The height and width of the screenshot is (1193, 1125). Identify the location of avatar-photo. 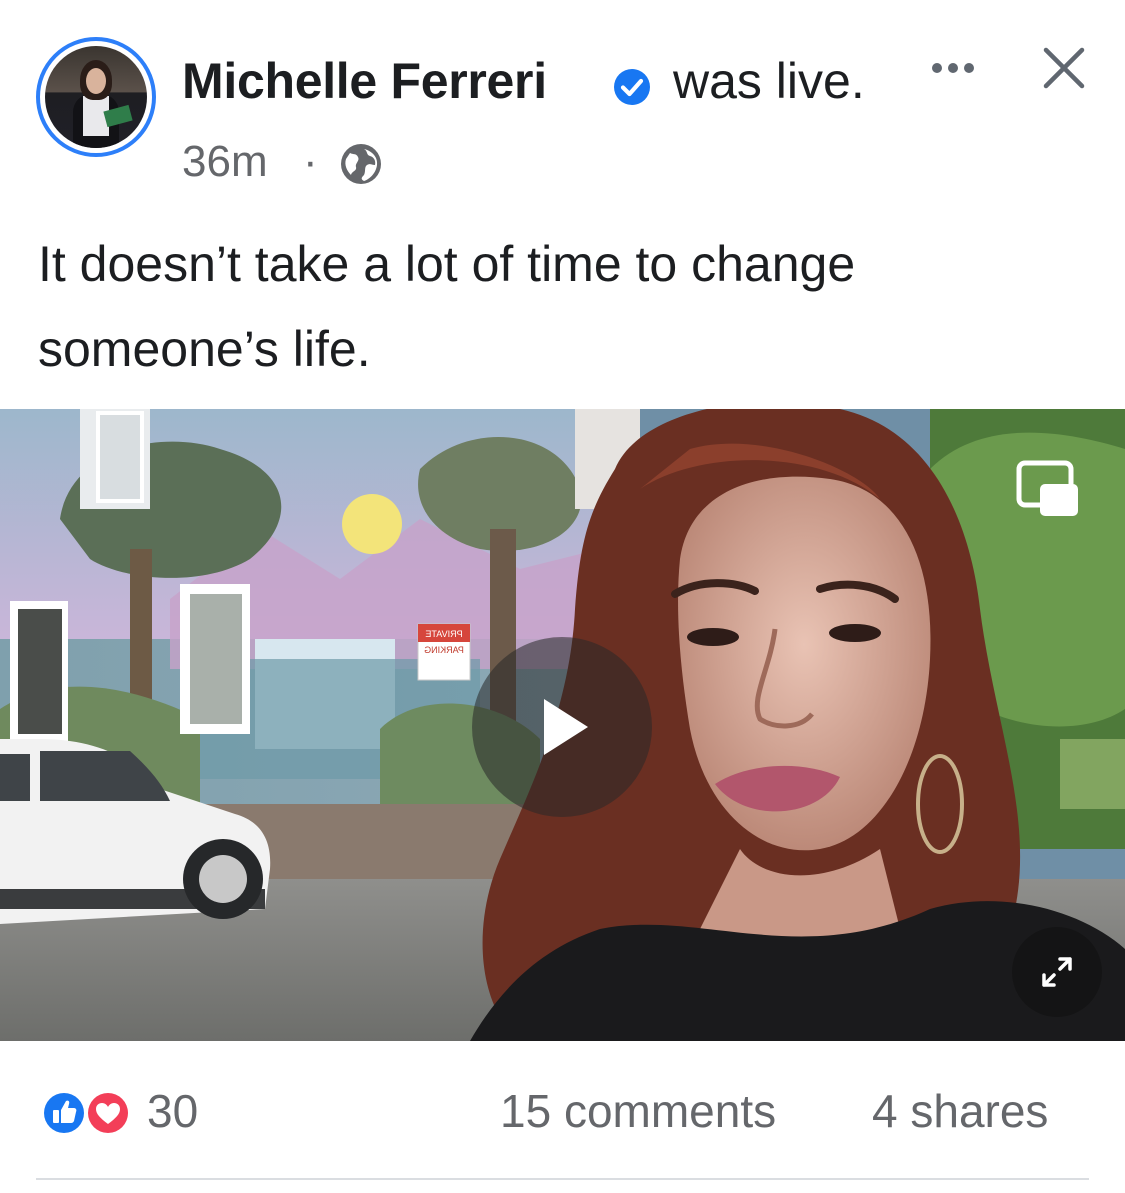
(96, 97).